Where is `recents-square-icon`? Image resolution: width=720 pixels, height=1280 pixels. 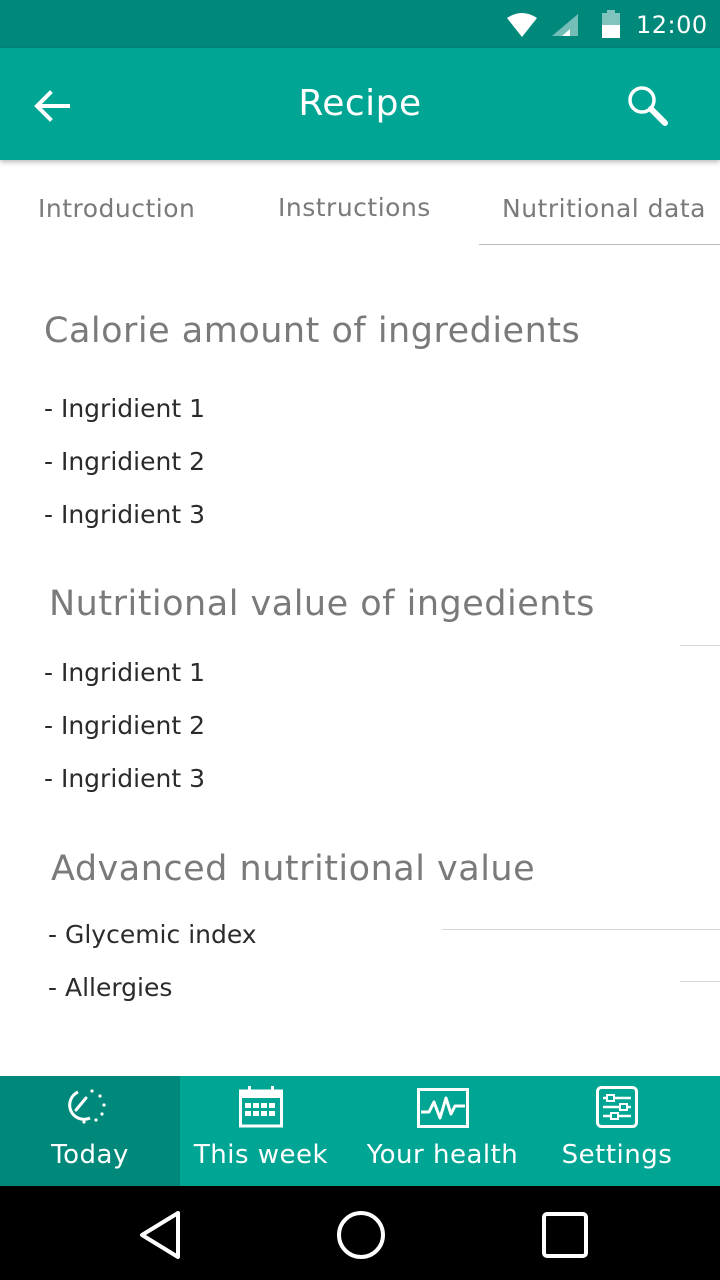
recents-square-icon is located at coordinates (565, 1235).